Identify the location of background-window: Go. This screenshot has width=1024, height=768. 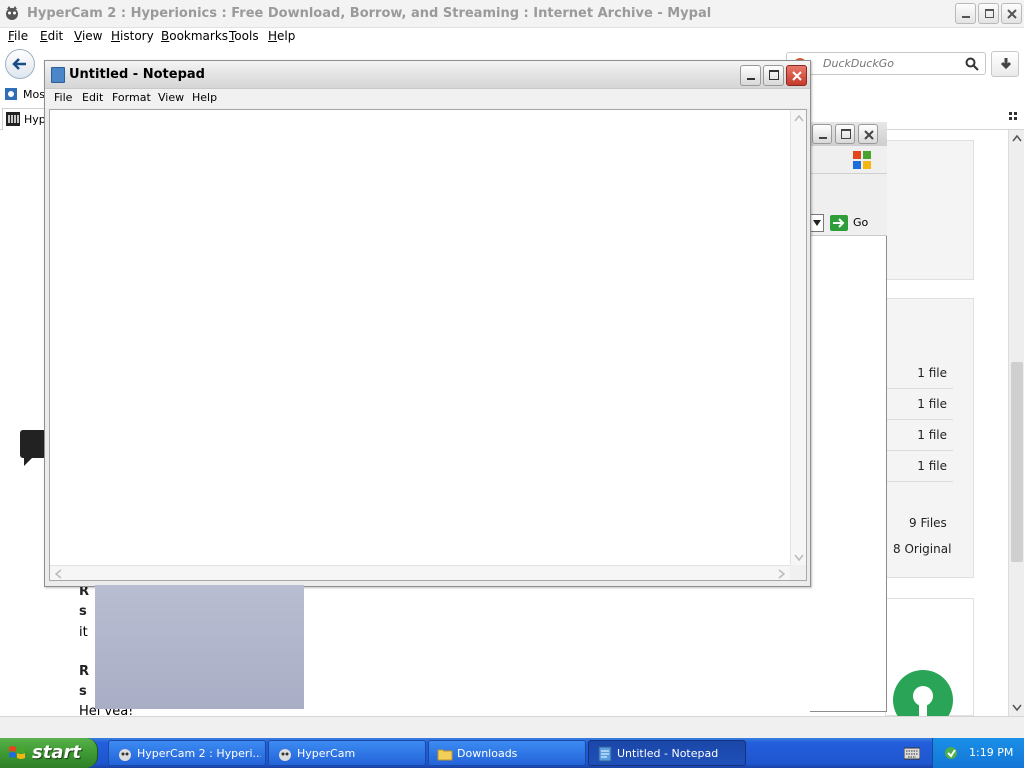
(848, 417).